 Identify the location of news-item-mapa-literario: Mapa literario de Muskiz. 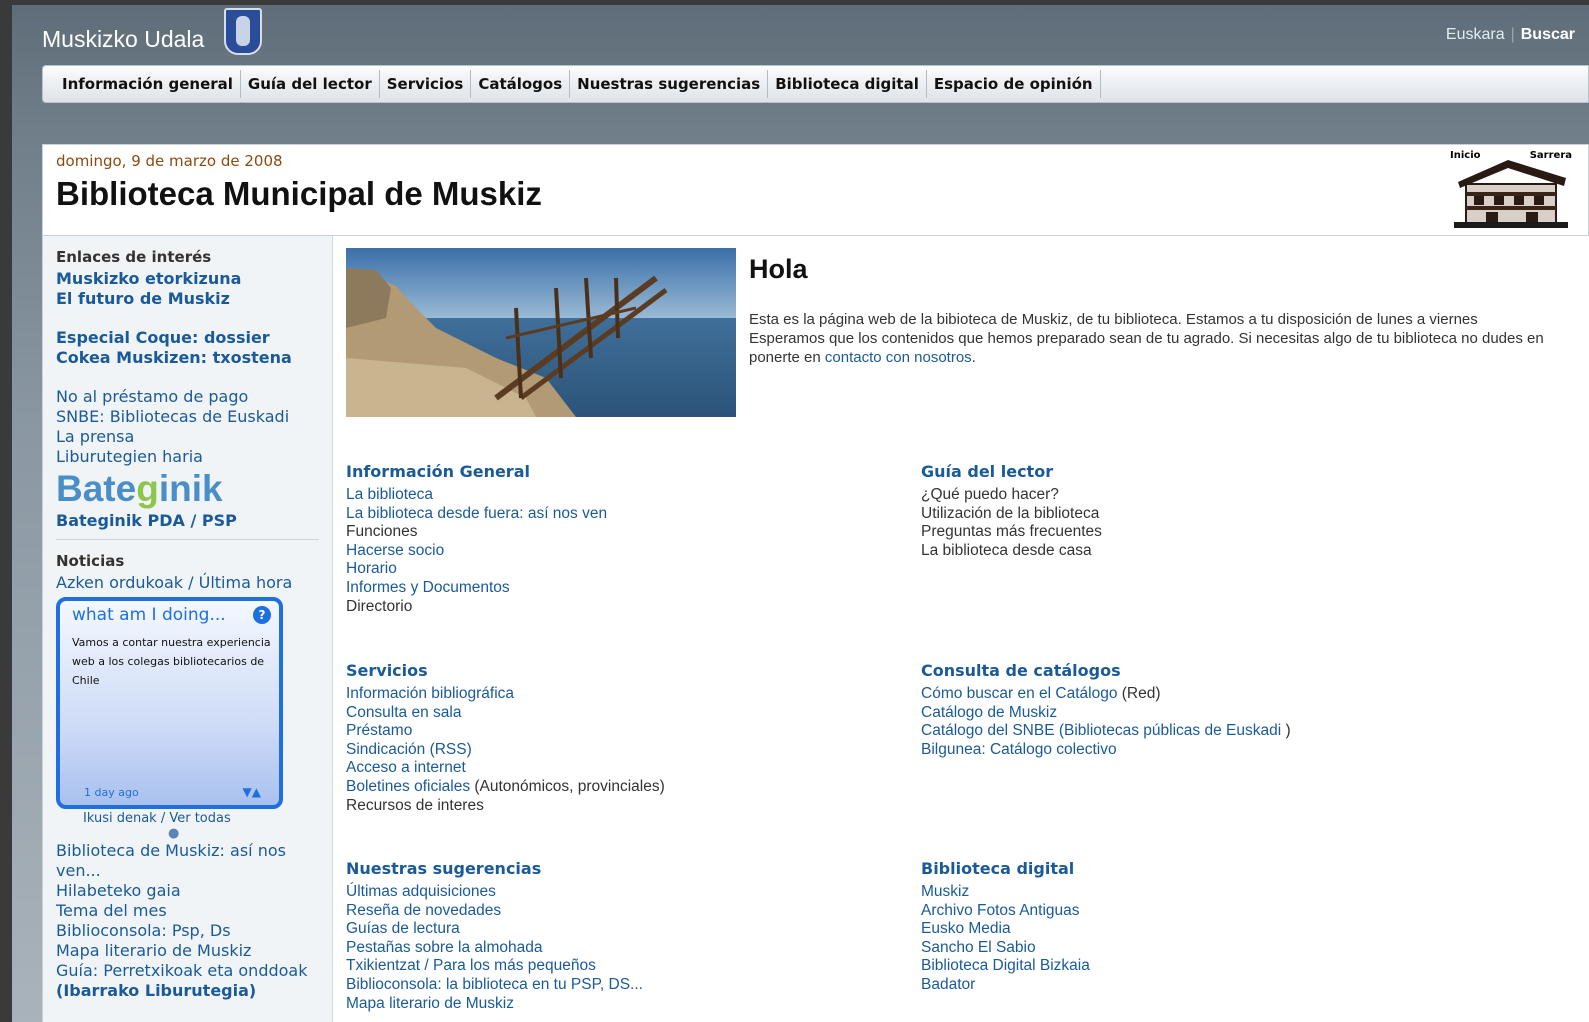
(187, 951).